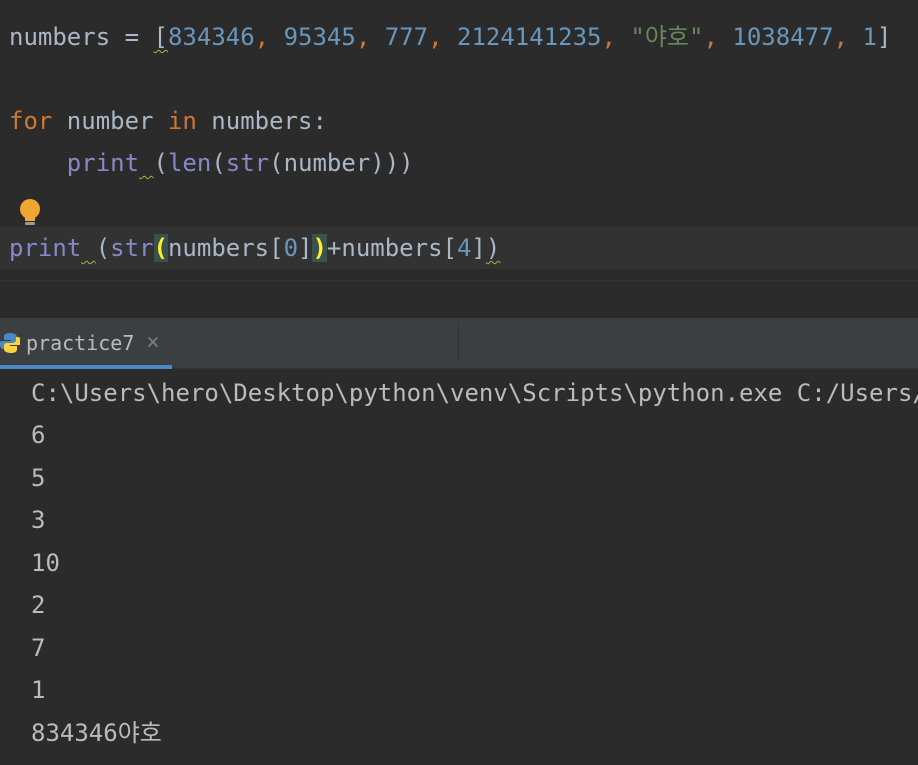  Describe the element at coordinates (10, 343) in the screenshot. I see `python-icon` at that location.